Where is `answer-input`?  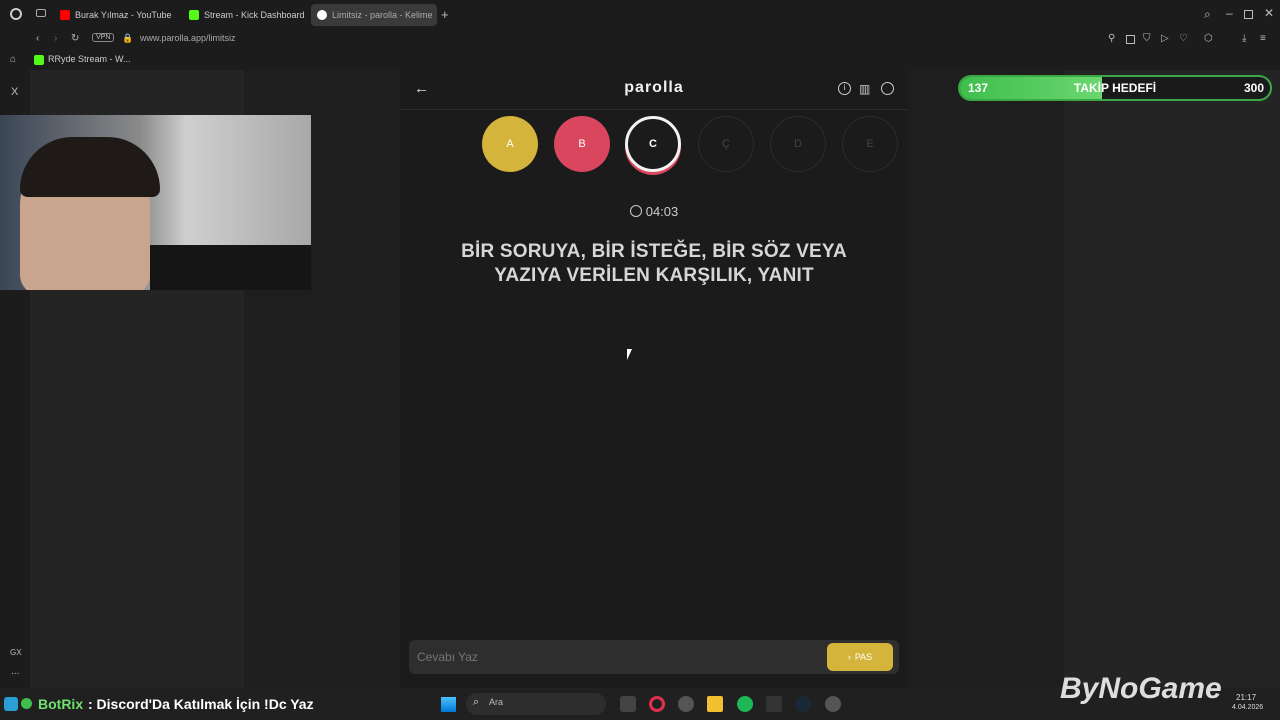 answer-input is located at coordinates (617, 657).